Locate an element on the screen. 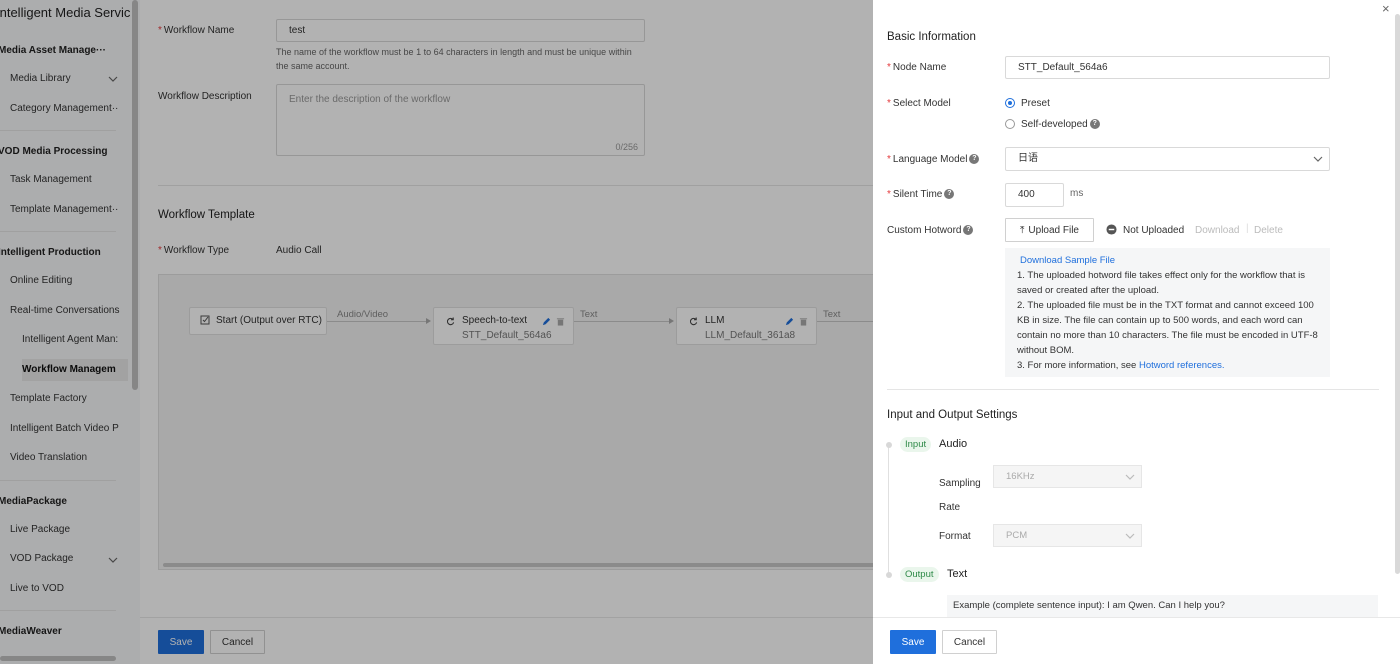 Image resolution: width=1400 pixels, height=664 pixels. silent-time-label: * Silent Time? is located at coordinates (921, 194).